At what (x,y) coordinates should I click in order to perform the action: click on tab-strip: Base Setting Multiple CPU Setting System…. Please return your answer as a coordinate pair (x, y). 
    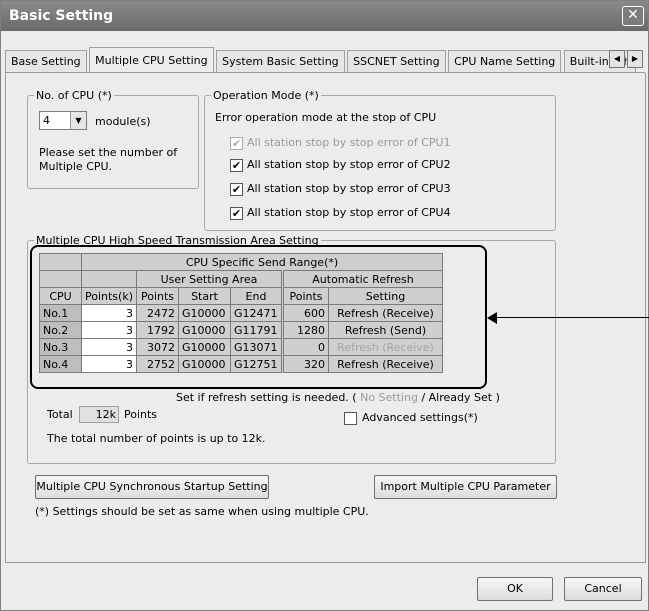
    Looking at the image, I should click on (325, 60).